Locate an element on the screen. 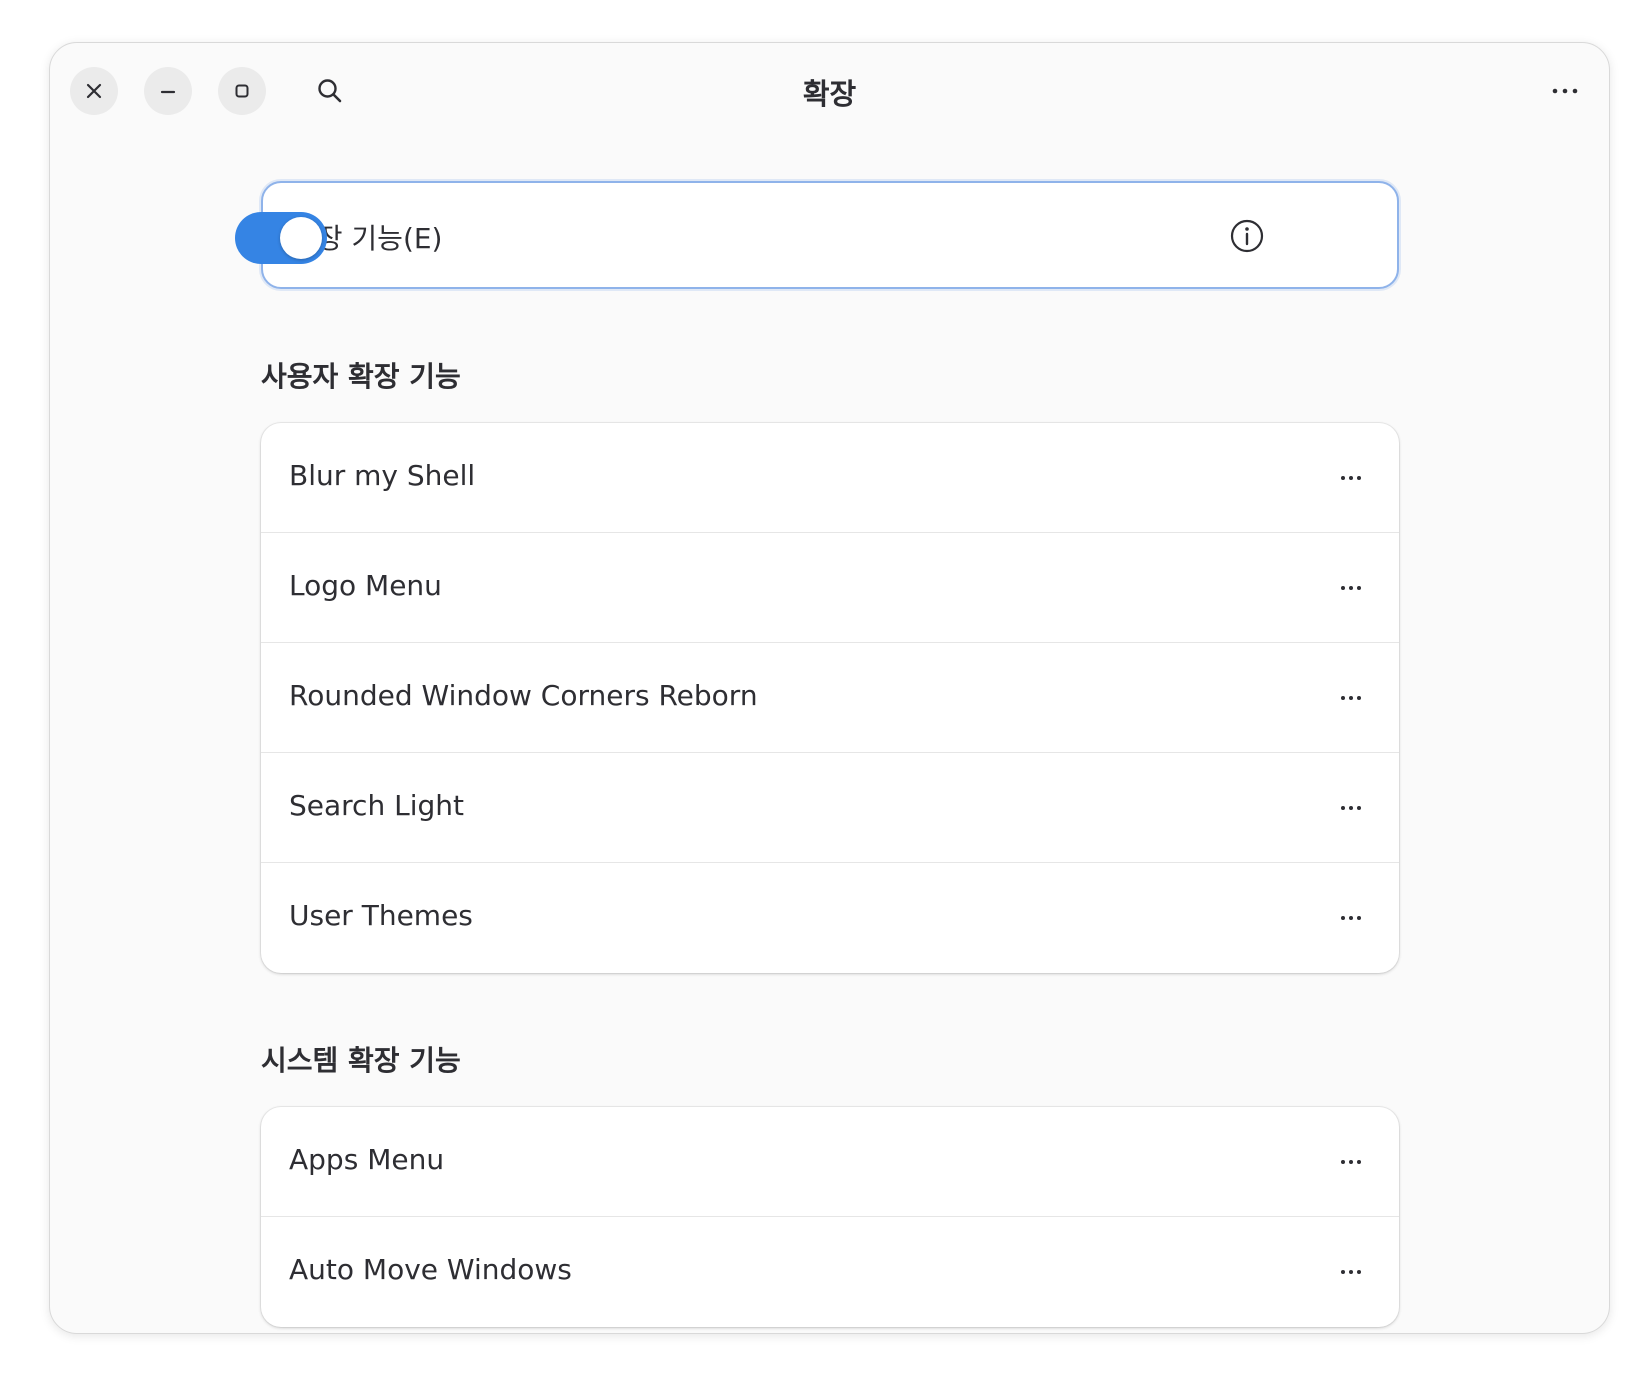  extension-name: Logo Menu is located at coordinates (365, 585).